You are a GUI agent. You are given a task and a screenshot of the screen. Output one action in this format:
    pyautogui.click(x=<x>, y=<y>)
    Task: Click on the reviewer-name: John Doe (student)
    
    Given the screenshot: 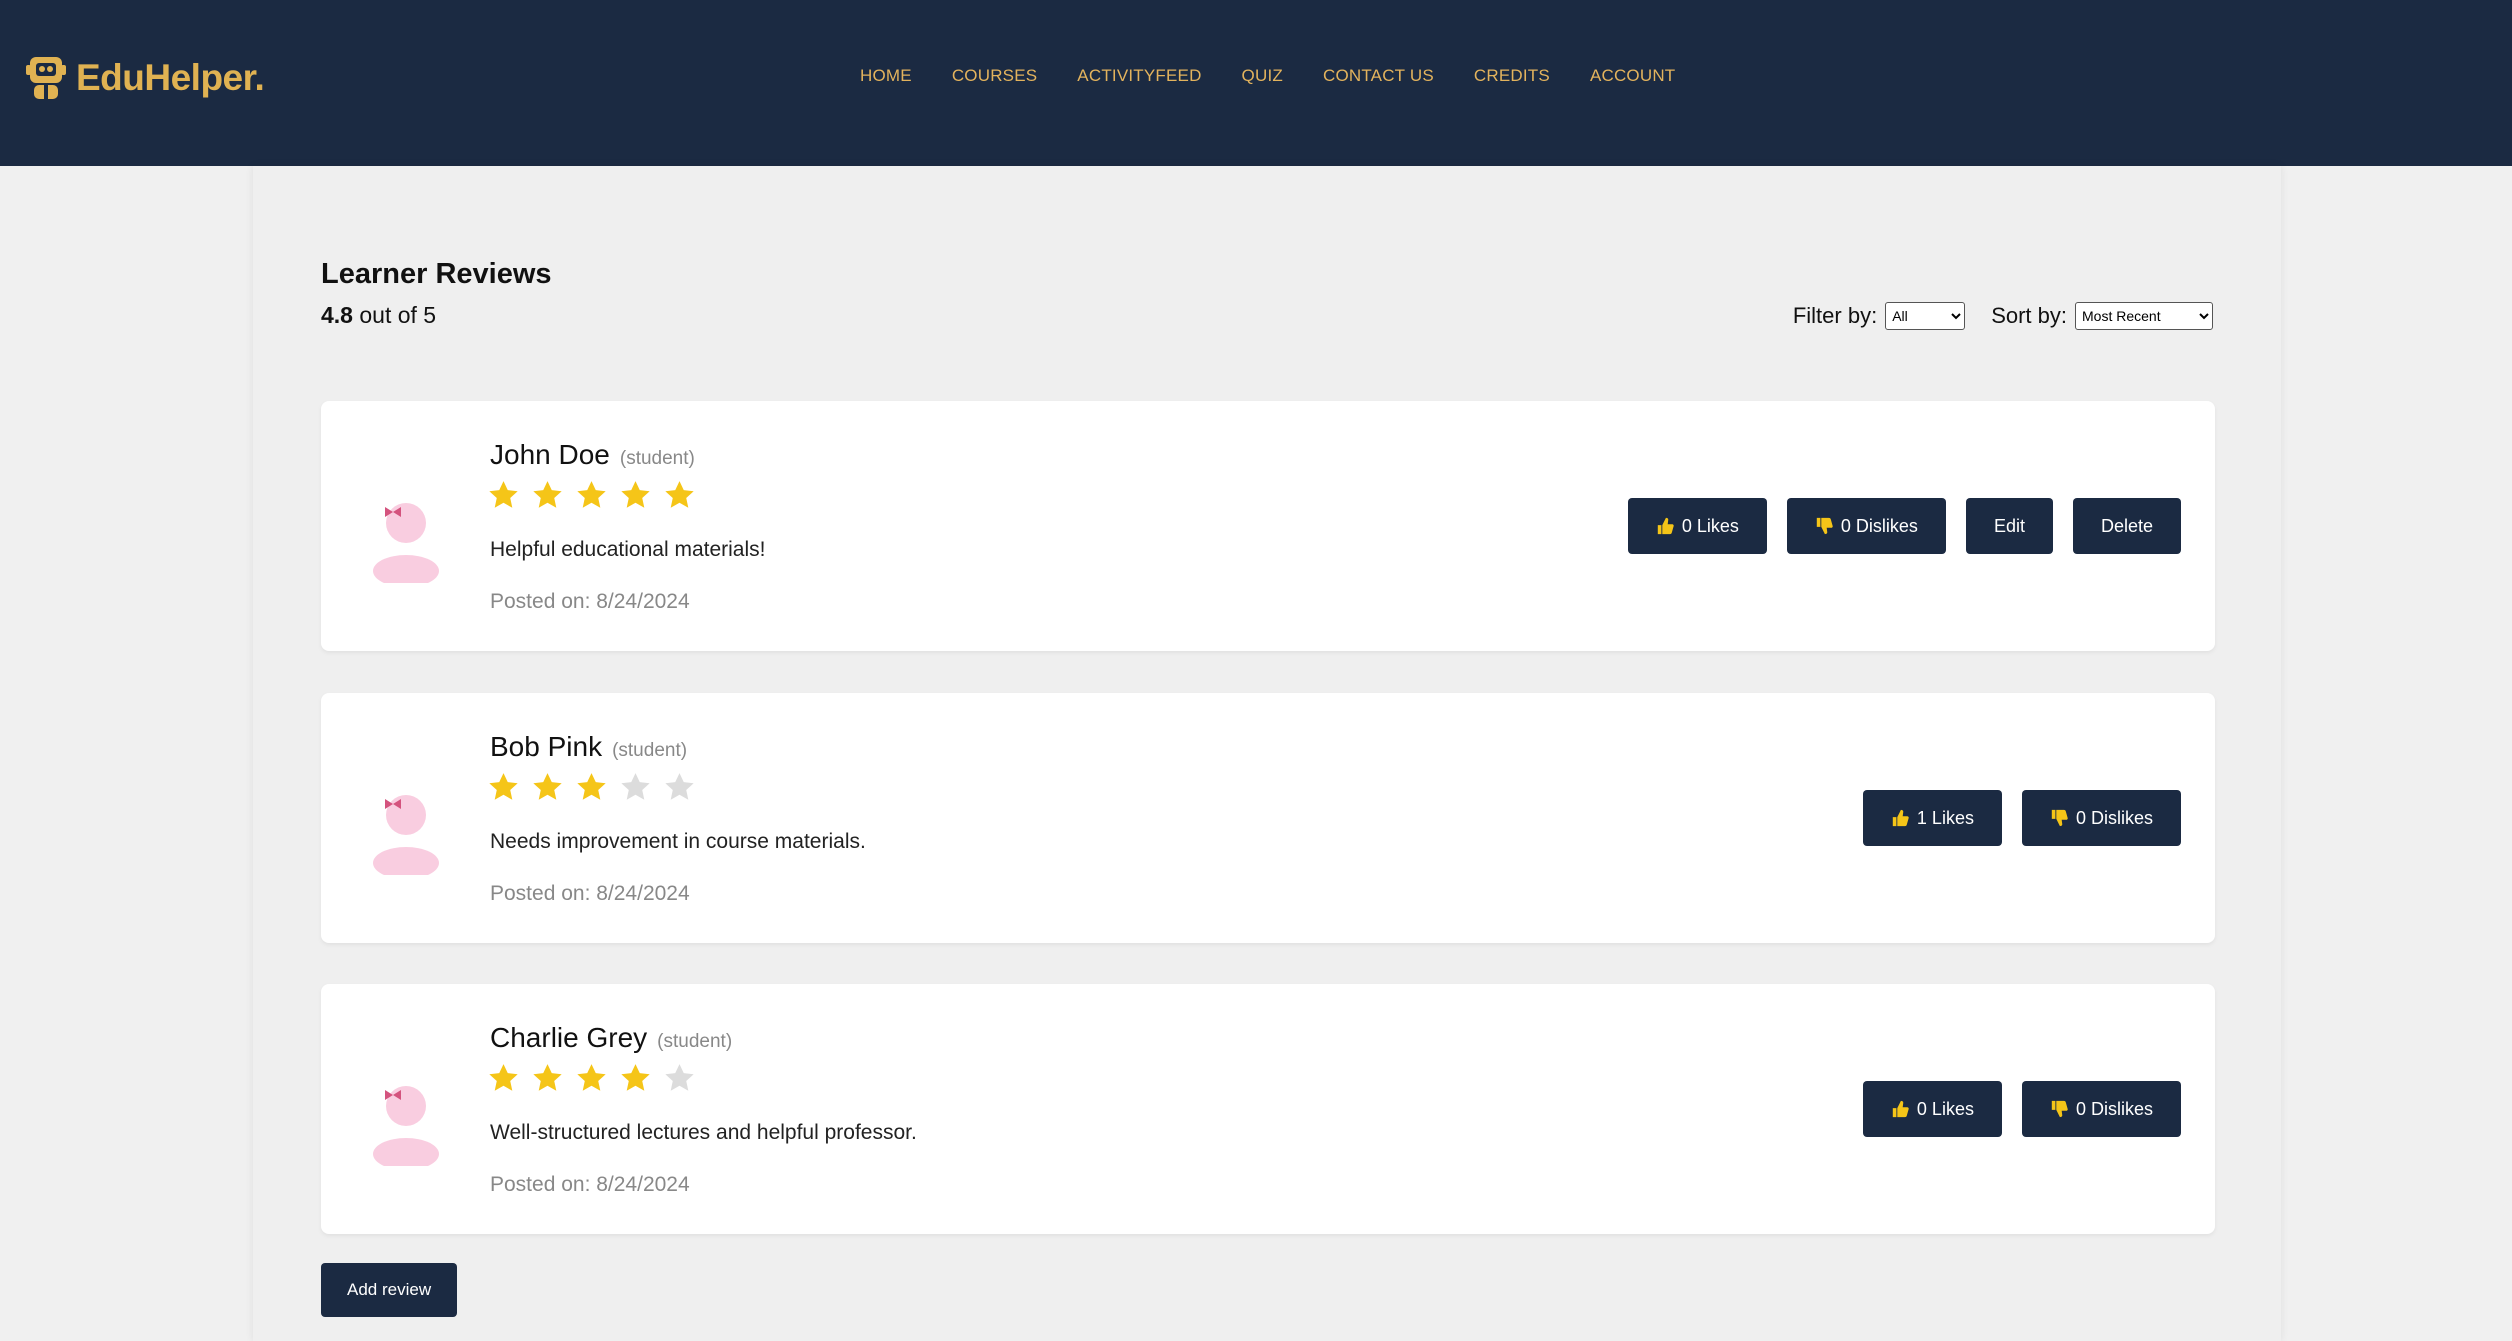 What is the action you would take?
    pyautogui.click(x=592, y=455)
    